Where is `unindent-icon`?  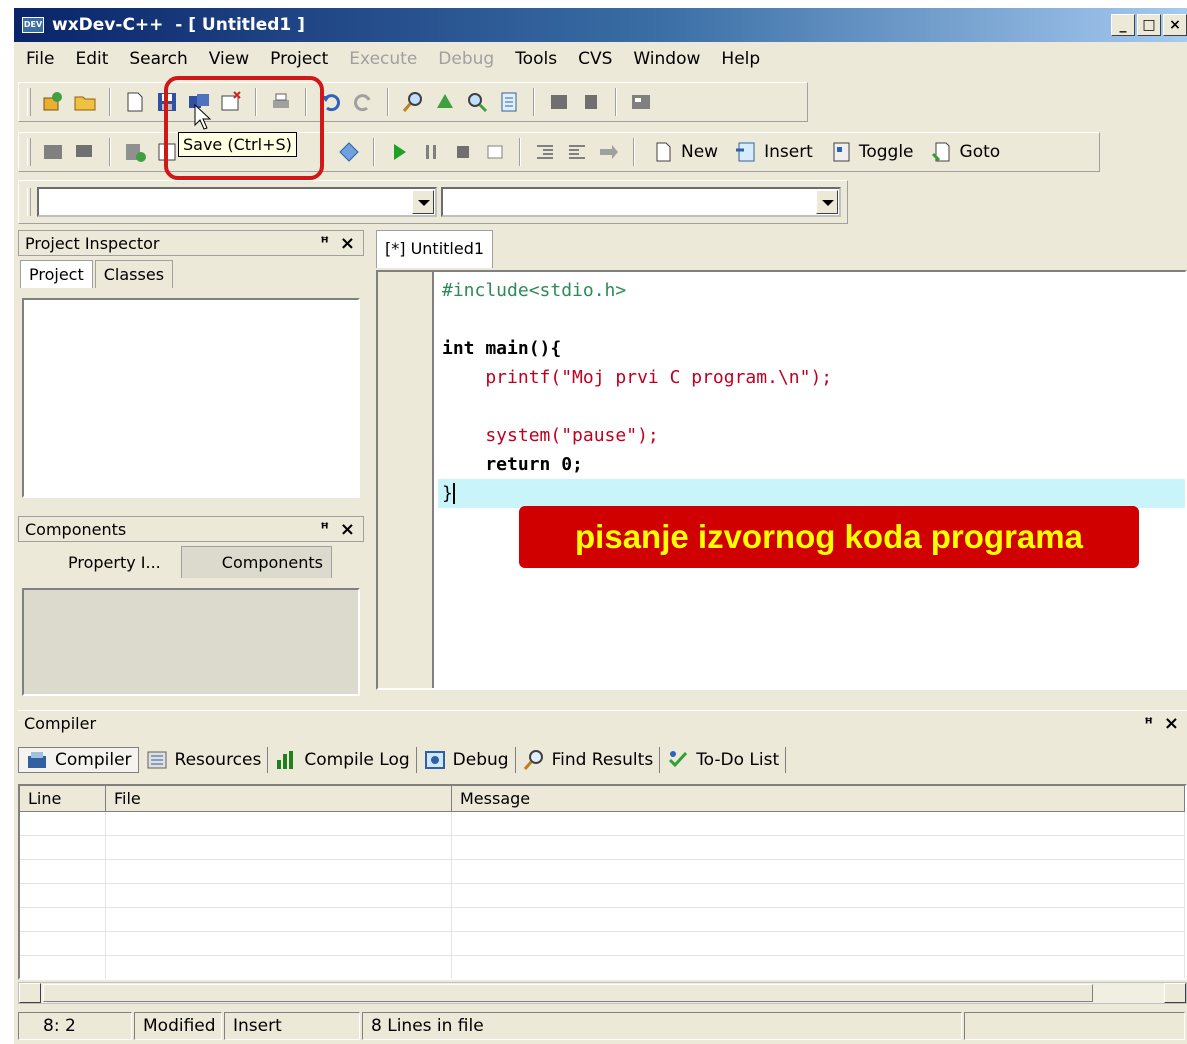
unindent-icon is located at coordinates (577, 152).